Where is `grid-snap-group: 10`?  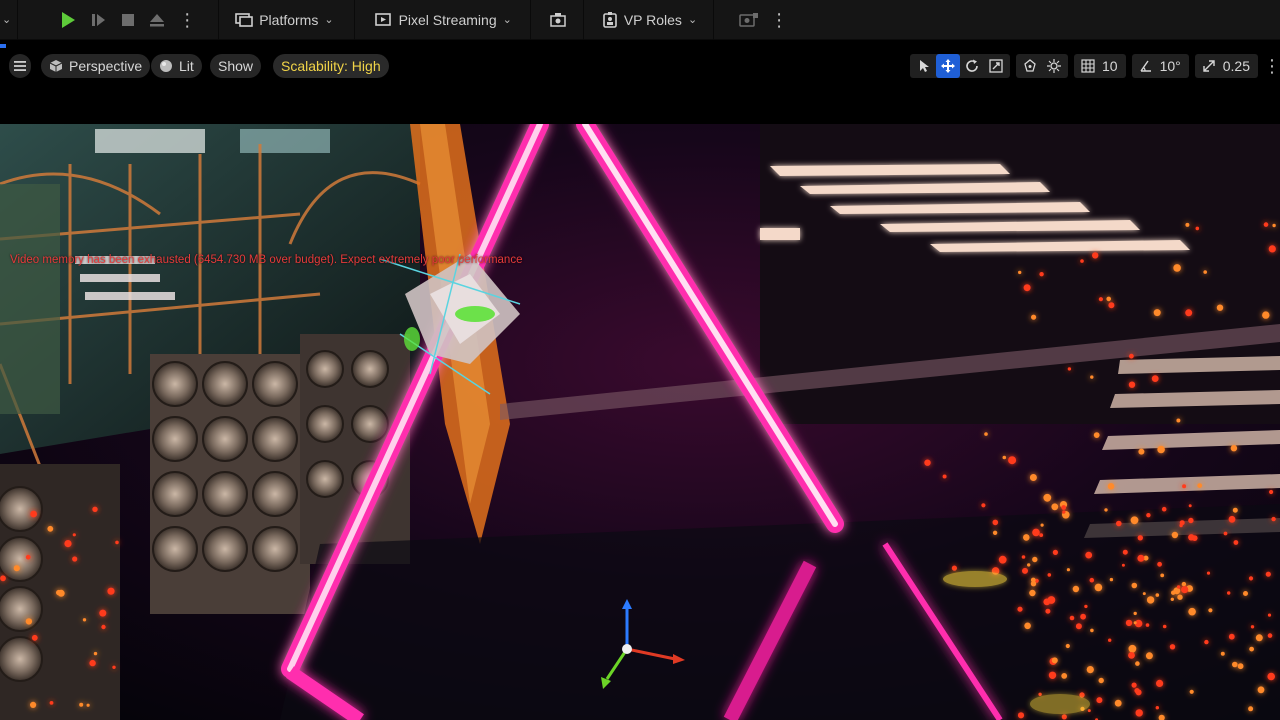 grid-snap-group: 10 is located at coordinates (1100, 66).